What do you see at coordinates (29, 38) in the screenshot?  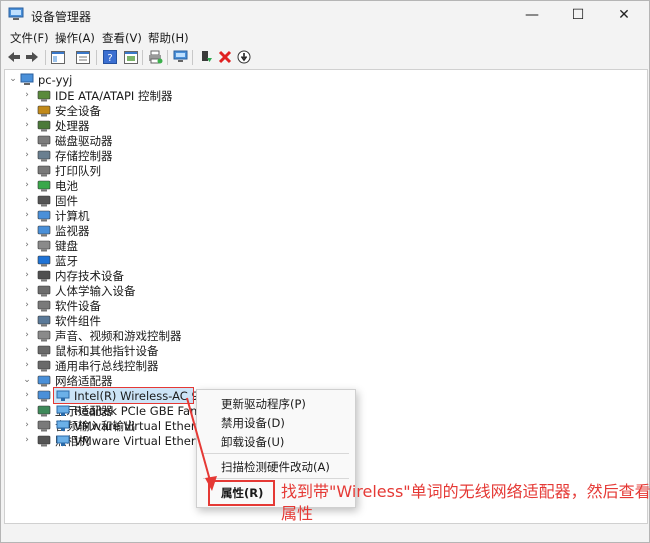 I see `menu-file: 文件(F)` at bounding box center [29, 38].